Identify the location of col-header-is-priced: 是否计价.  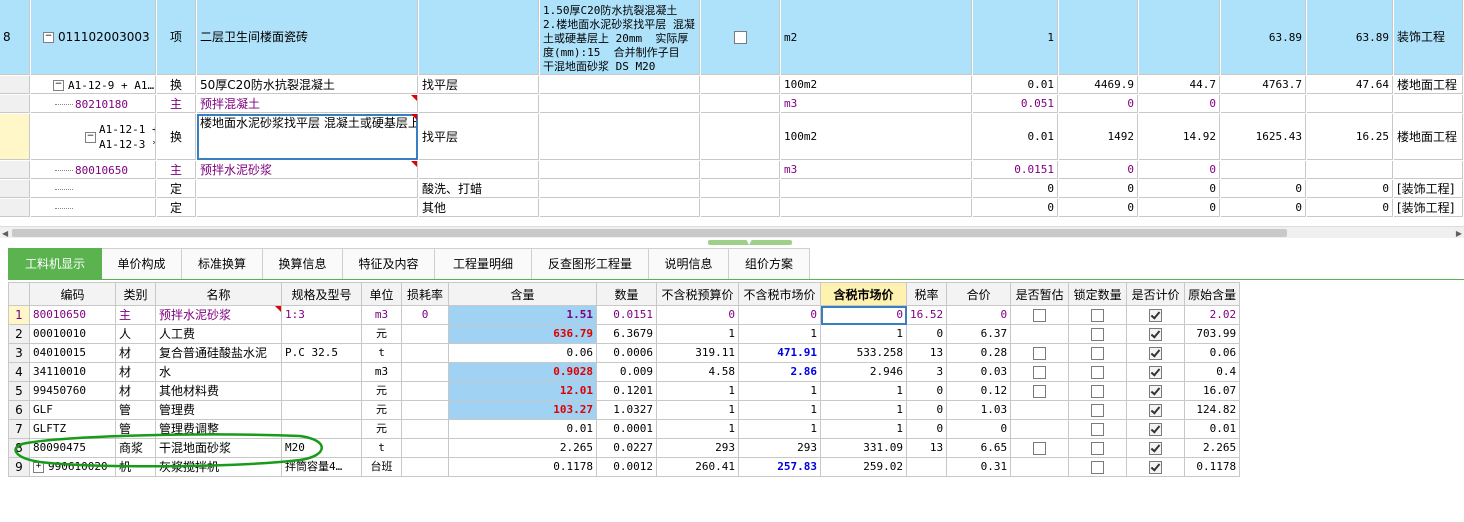
(1156, 294).